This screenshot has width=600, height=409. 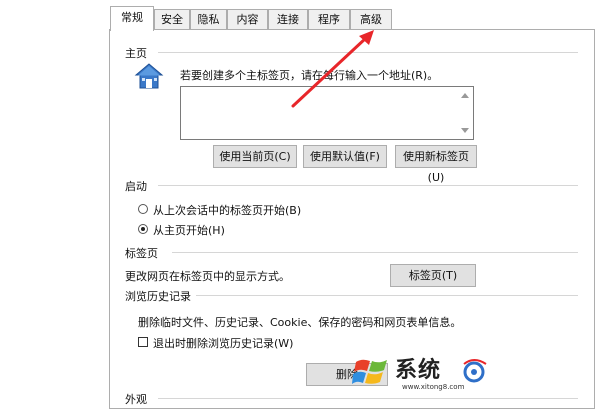 I want to click on radio-homepage, so click(x=143, y=229).